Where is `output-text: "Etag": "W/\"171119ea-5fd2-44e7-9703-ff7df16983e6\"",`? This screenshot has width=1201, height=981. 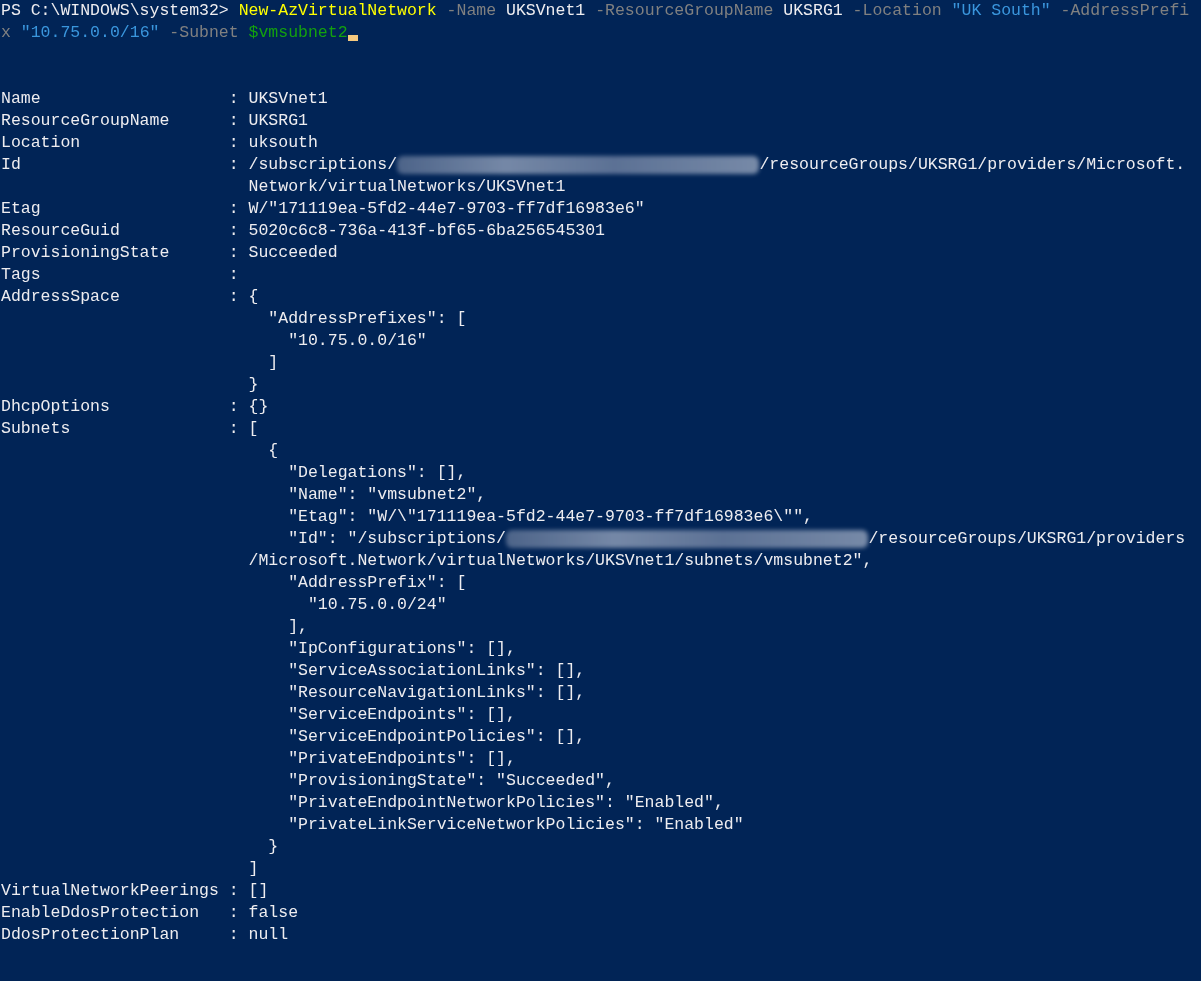
output-text: "Etag": "W/\"171119ea-5fd2-44e7-9703-ff7df16983e6\"", is located at coordinates (550, 517).